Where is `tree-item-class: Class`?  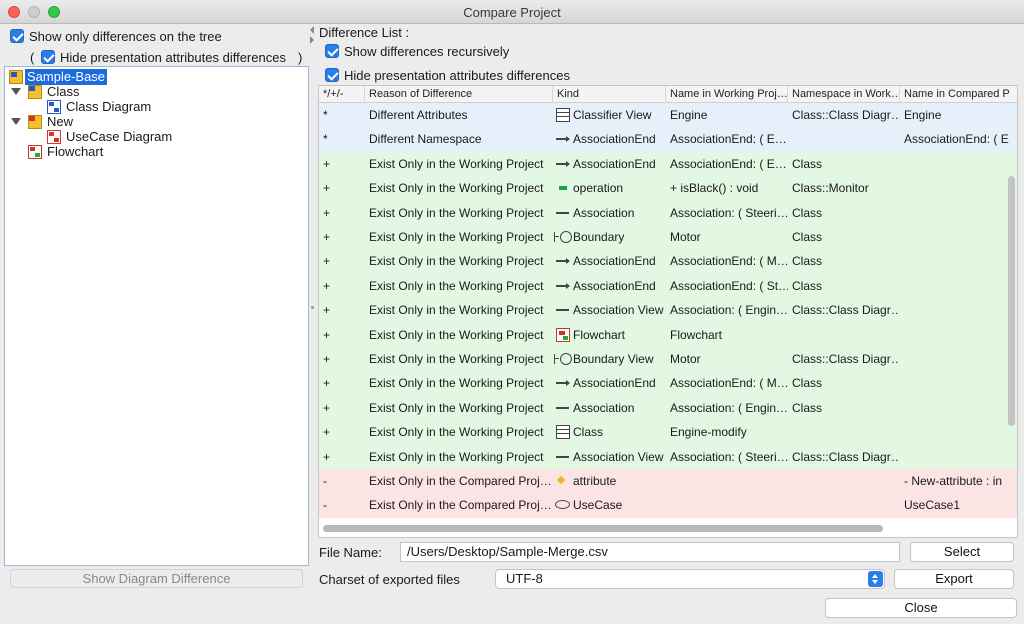 tree-item-class: Class is located at coordinates (69, 92).